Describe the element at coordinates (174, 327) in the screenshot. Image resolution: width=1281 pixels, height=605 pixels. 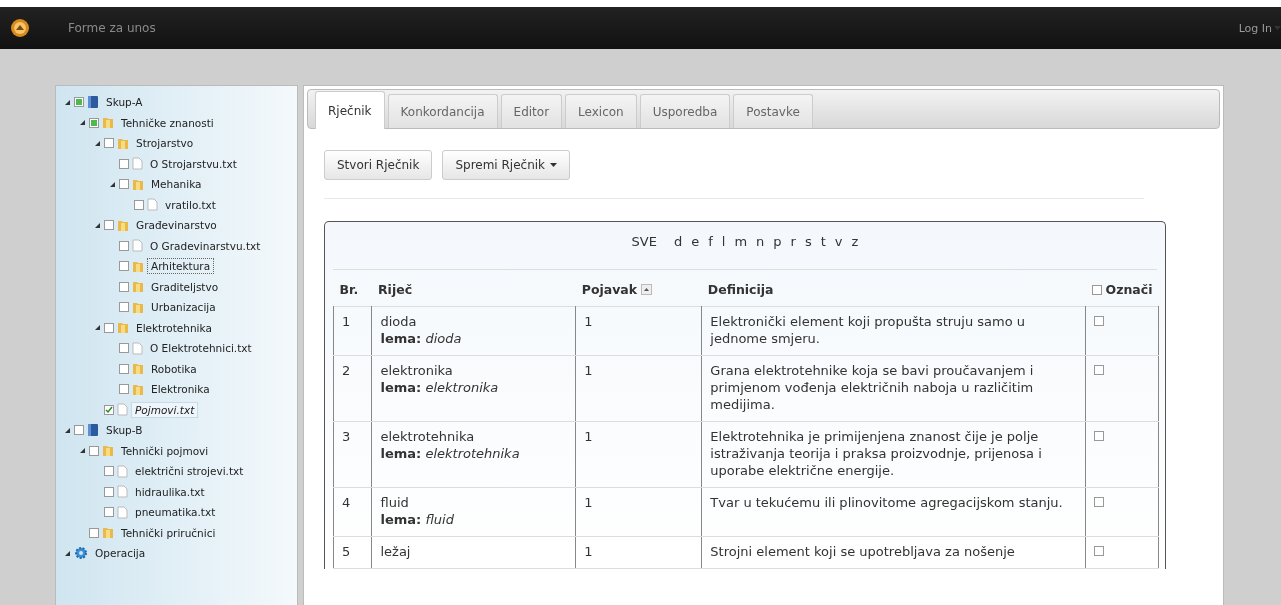
I see `tree-item: Elektrotehnika` at that location.